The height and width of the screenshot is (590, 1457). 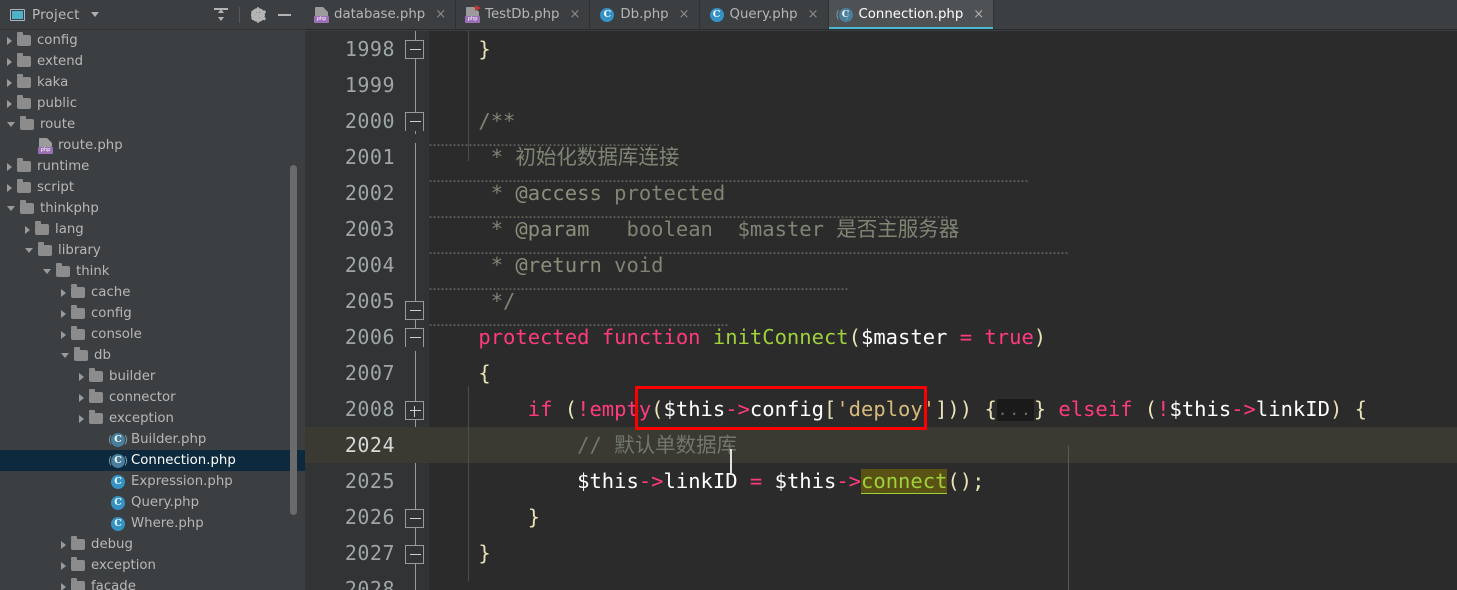 What do you see at coordinates (353, 409) in the screenshot?
I see `line-number: 2008` at bounding box center [353, 409].